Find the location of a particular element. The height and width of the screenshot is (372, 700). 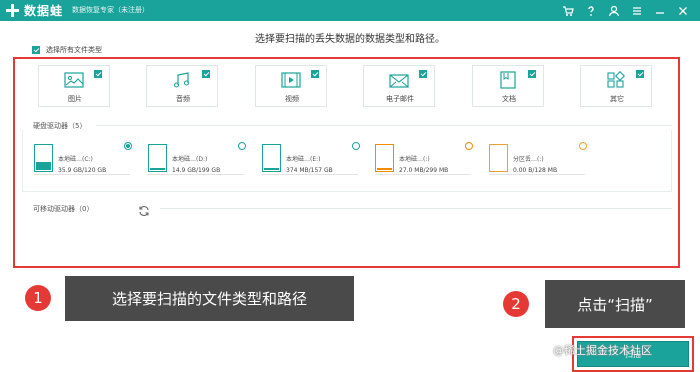

select-all-checkbox: 选择所有文件类型 is located at coordinates (67, 50).